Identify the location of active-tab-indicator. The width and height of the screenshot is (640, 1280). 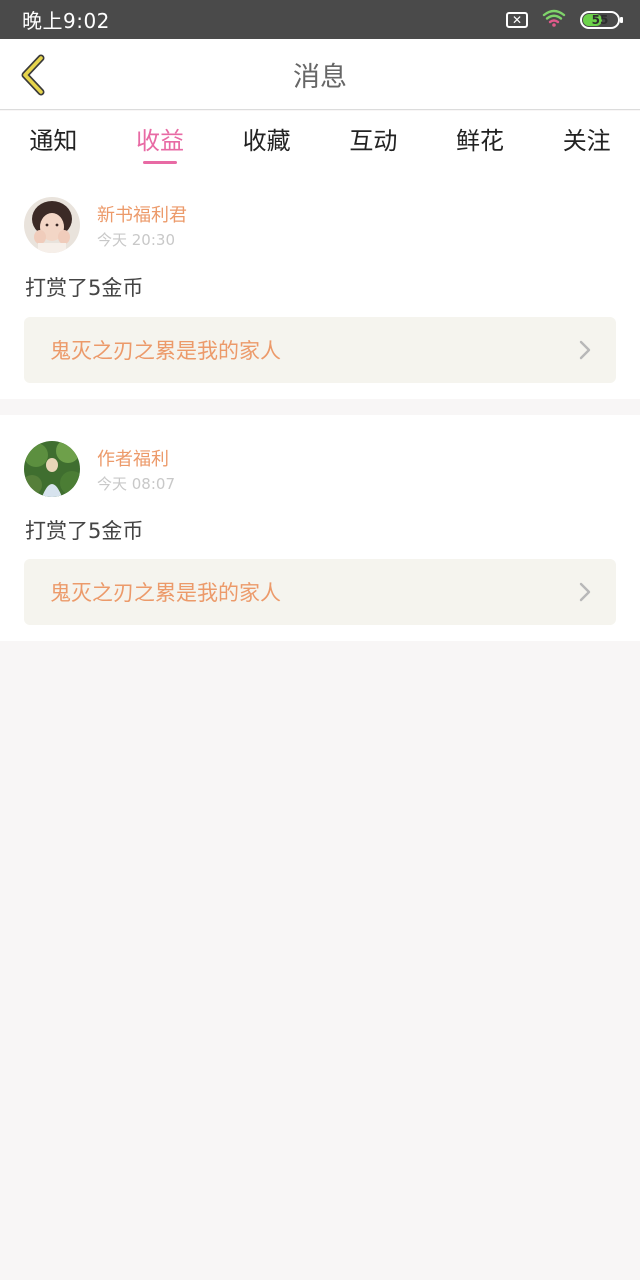
(160, 162).